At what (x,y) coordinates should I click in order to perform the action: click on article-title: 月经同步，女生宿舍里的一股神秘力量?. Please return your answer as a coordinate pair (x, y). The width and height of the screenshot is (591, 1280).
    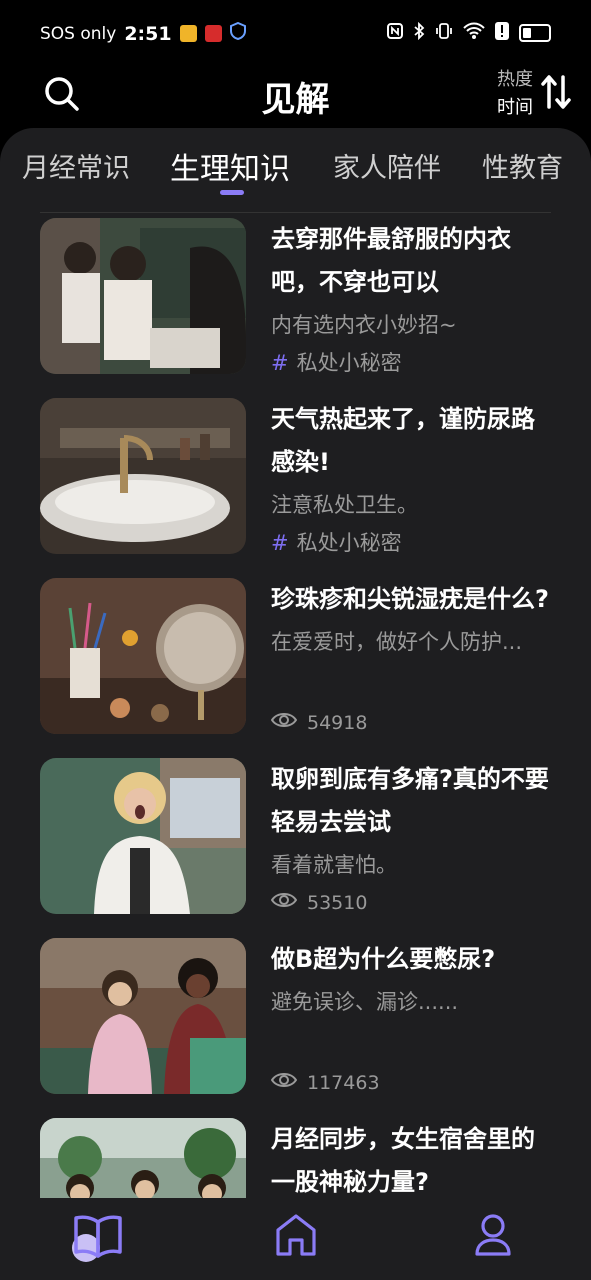
    Looking at the image, I should click on (403, 1160).